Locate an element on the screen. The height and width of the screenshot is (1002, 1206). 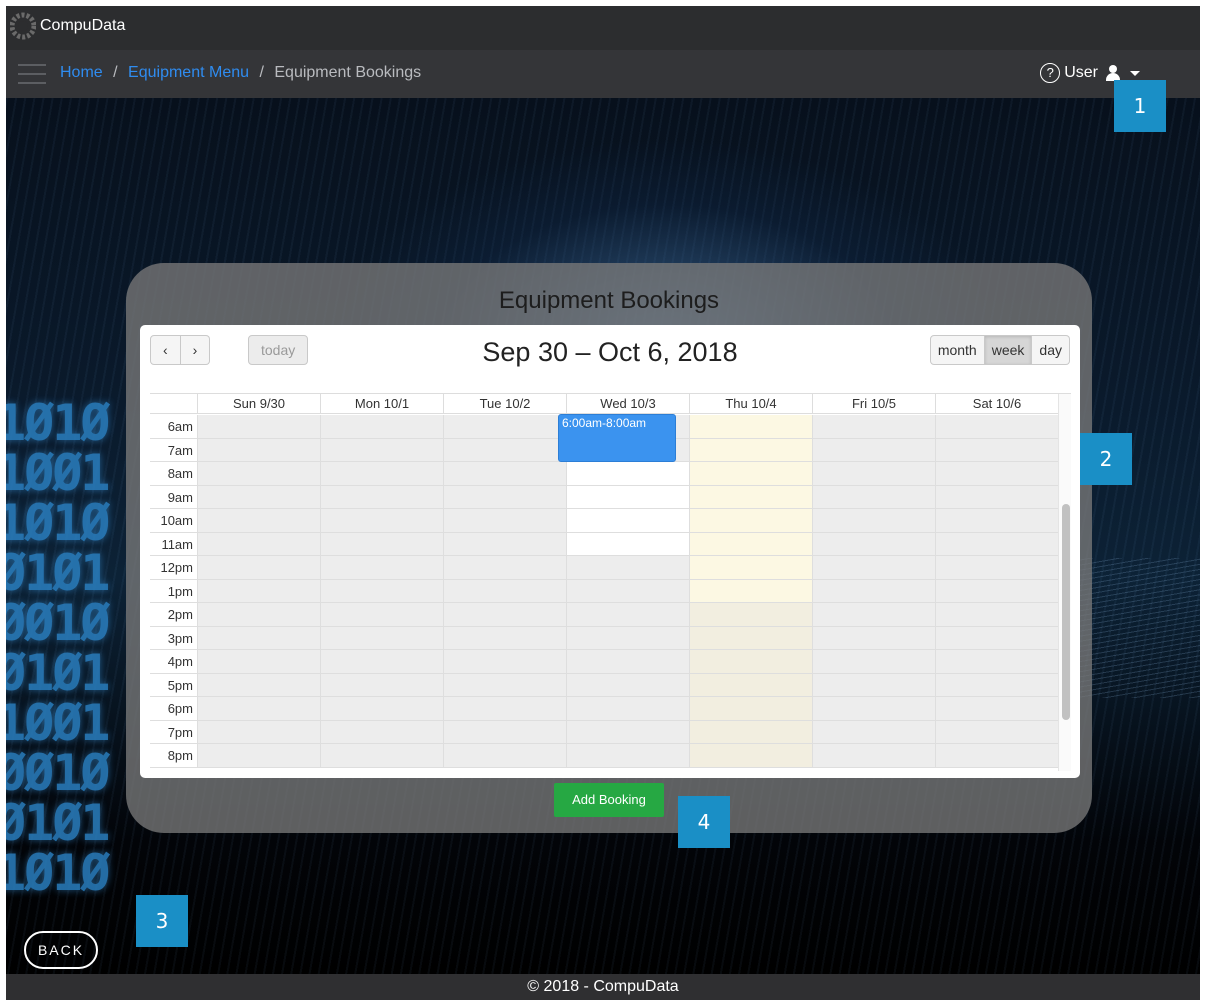
breadcrumb-equipment-menu: Equipment Menu is located at coordinates (188, 72).